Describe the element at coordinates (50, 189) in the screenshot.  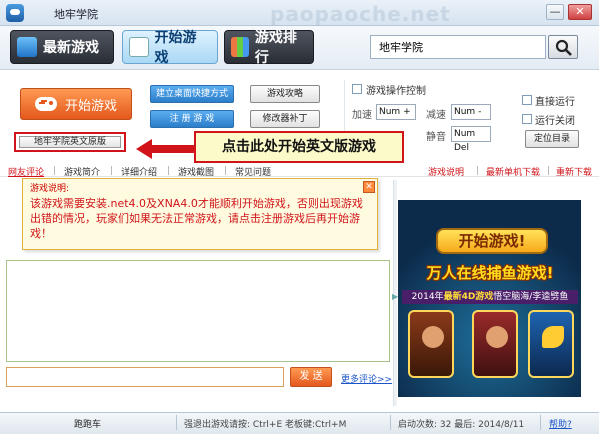
I see `notice-title: 游戏说明:` at that location.